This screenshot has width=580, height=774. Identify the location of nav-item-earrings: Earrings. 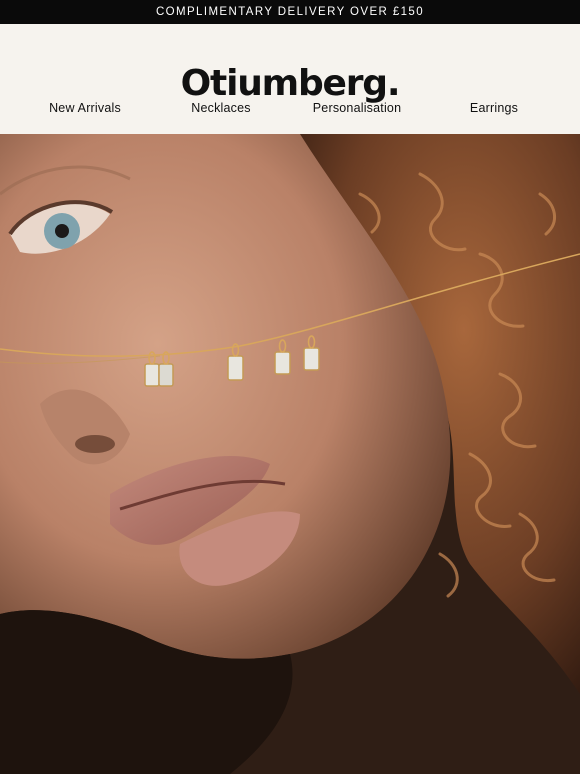
(494, 108).